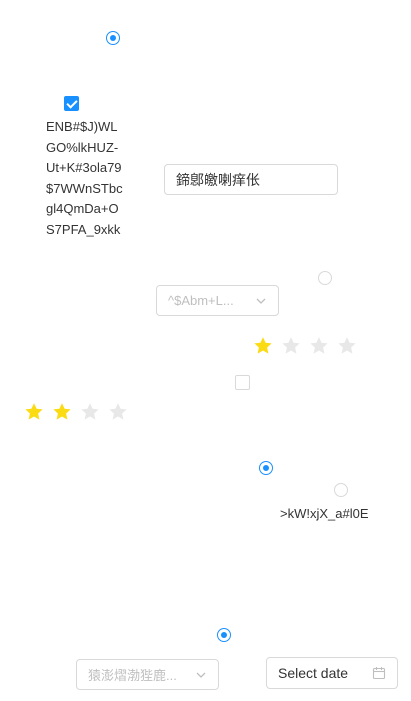  What do you see at coordinates (324, 513) in the screenshot?
I see `radio-4-label: >kW!xjX_a#l0E` at bounding box center [324, 513].